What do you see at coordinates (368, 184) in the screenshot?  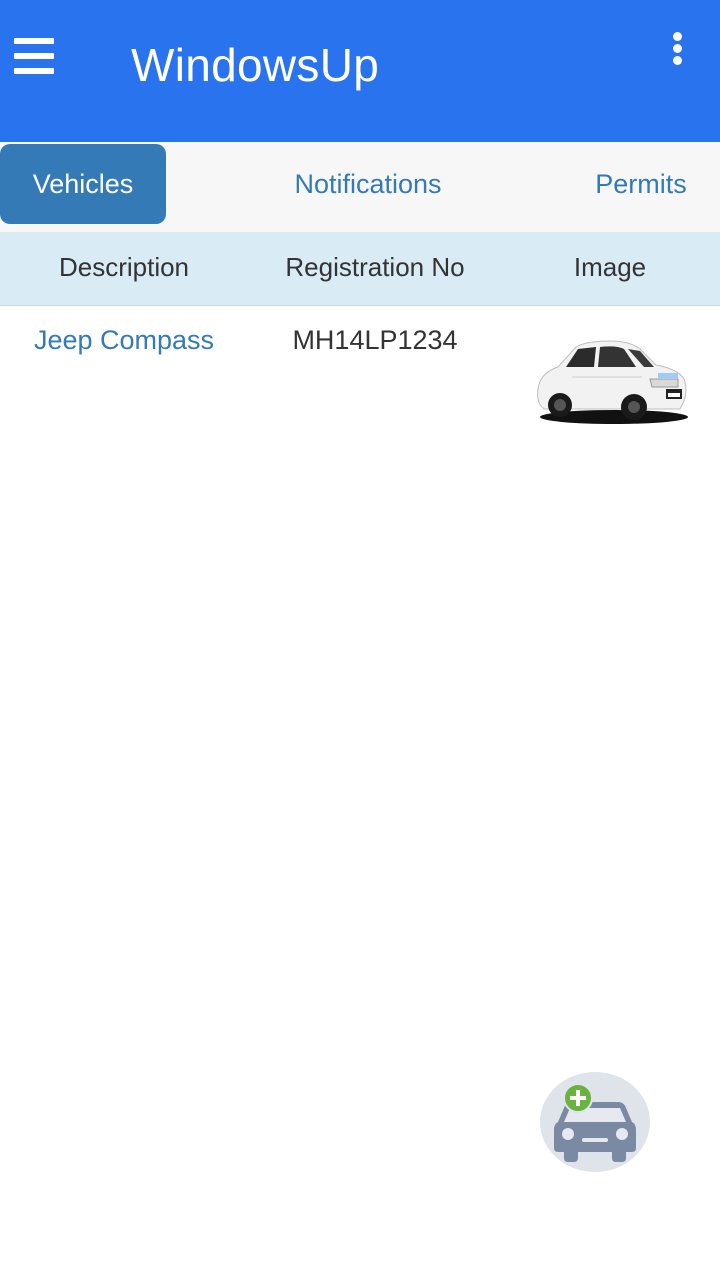 I see `tab-notifications: Notifications` at bounding box center [368, 184].